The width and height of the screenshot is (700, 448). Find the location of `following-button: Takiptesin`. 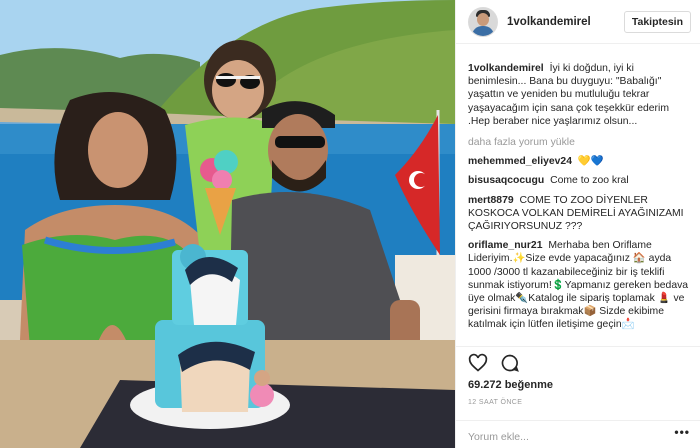

following-button: Takiptesin is located at coordinates (657, 21).